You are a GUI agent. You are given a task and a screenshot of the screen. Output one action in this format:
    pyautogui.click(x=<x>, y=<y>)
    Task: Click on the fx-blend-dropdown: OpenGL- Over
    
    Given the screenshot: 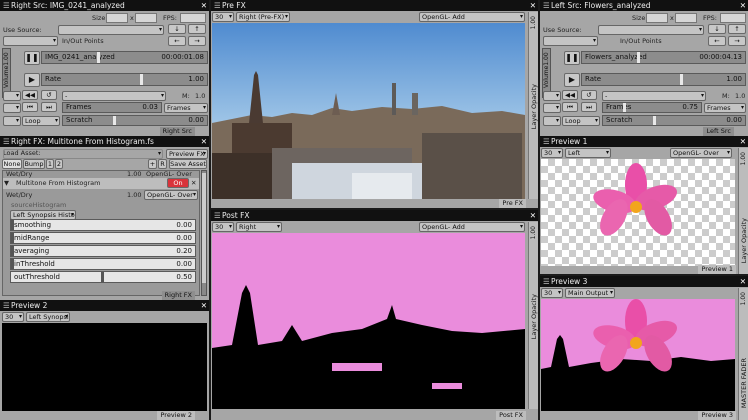 What is the action you would take?
    pyautogui.click(x=171, y=195)
    